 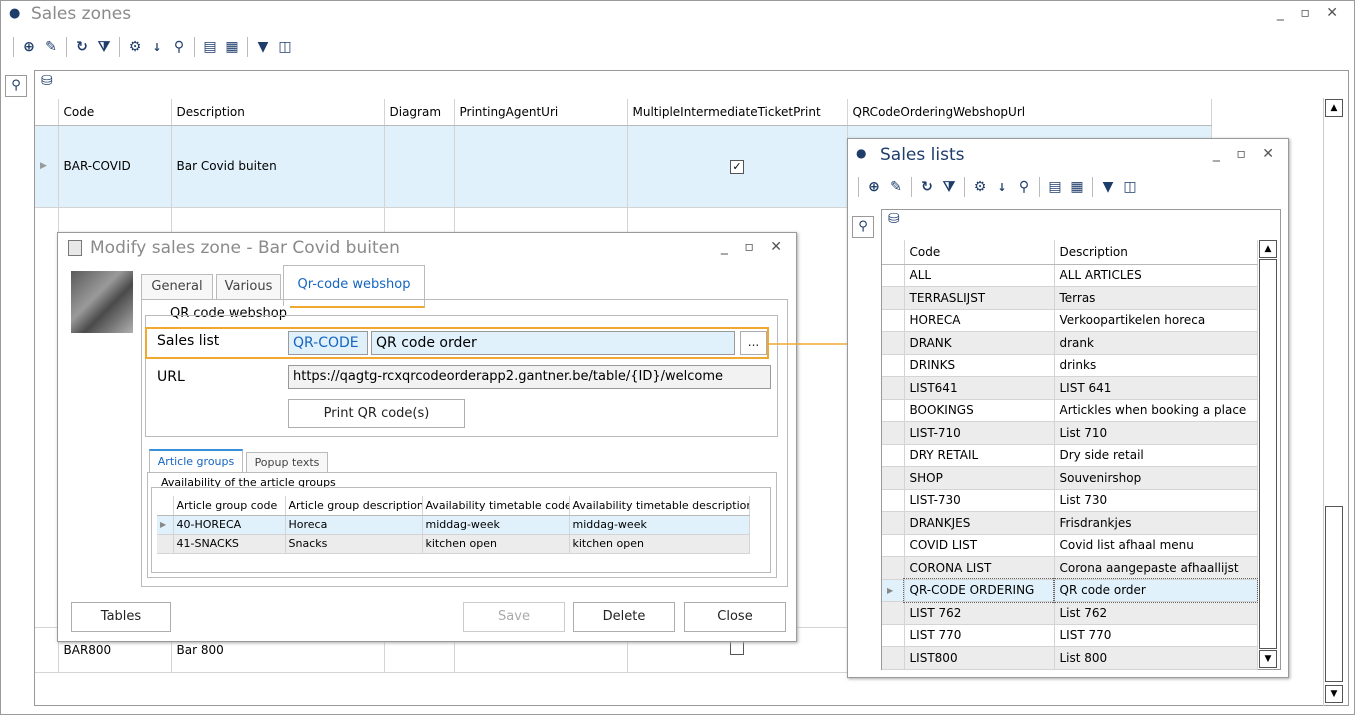 I want to click on save-button: Save, so click(x=514, y=617).